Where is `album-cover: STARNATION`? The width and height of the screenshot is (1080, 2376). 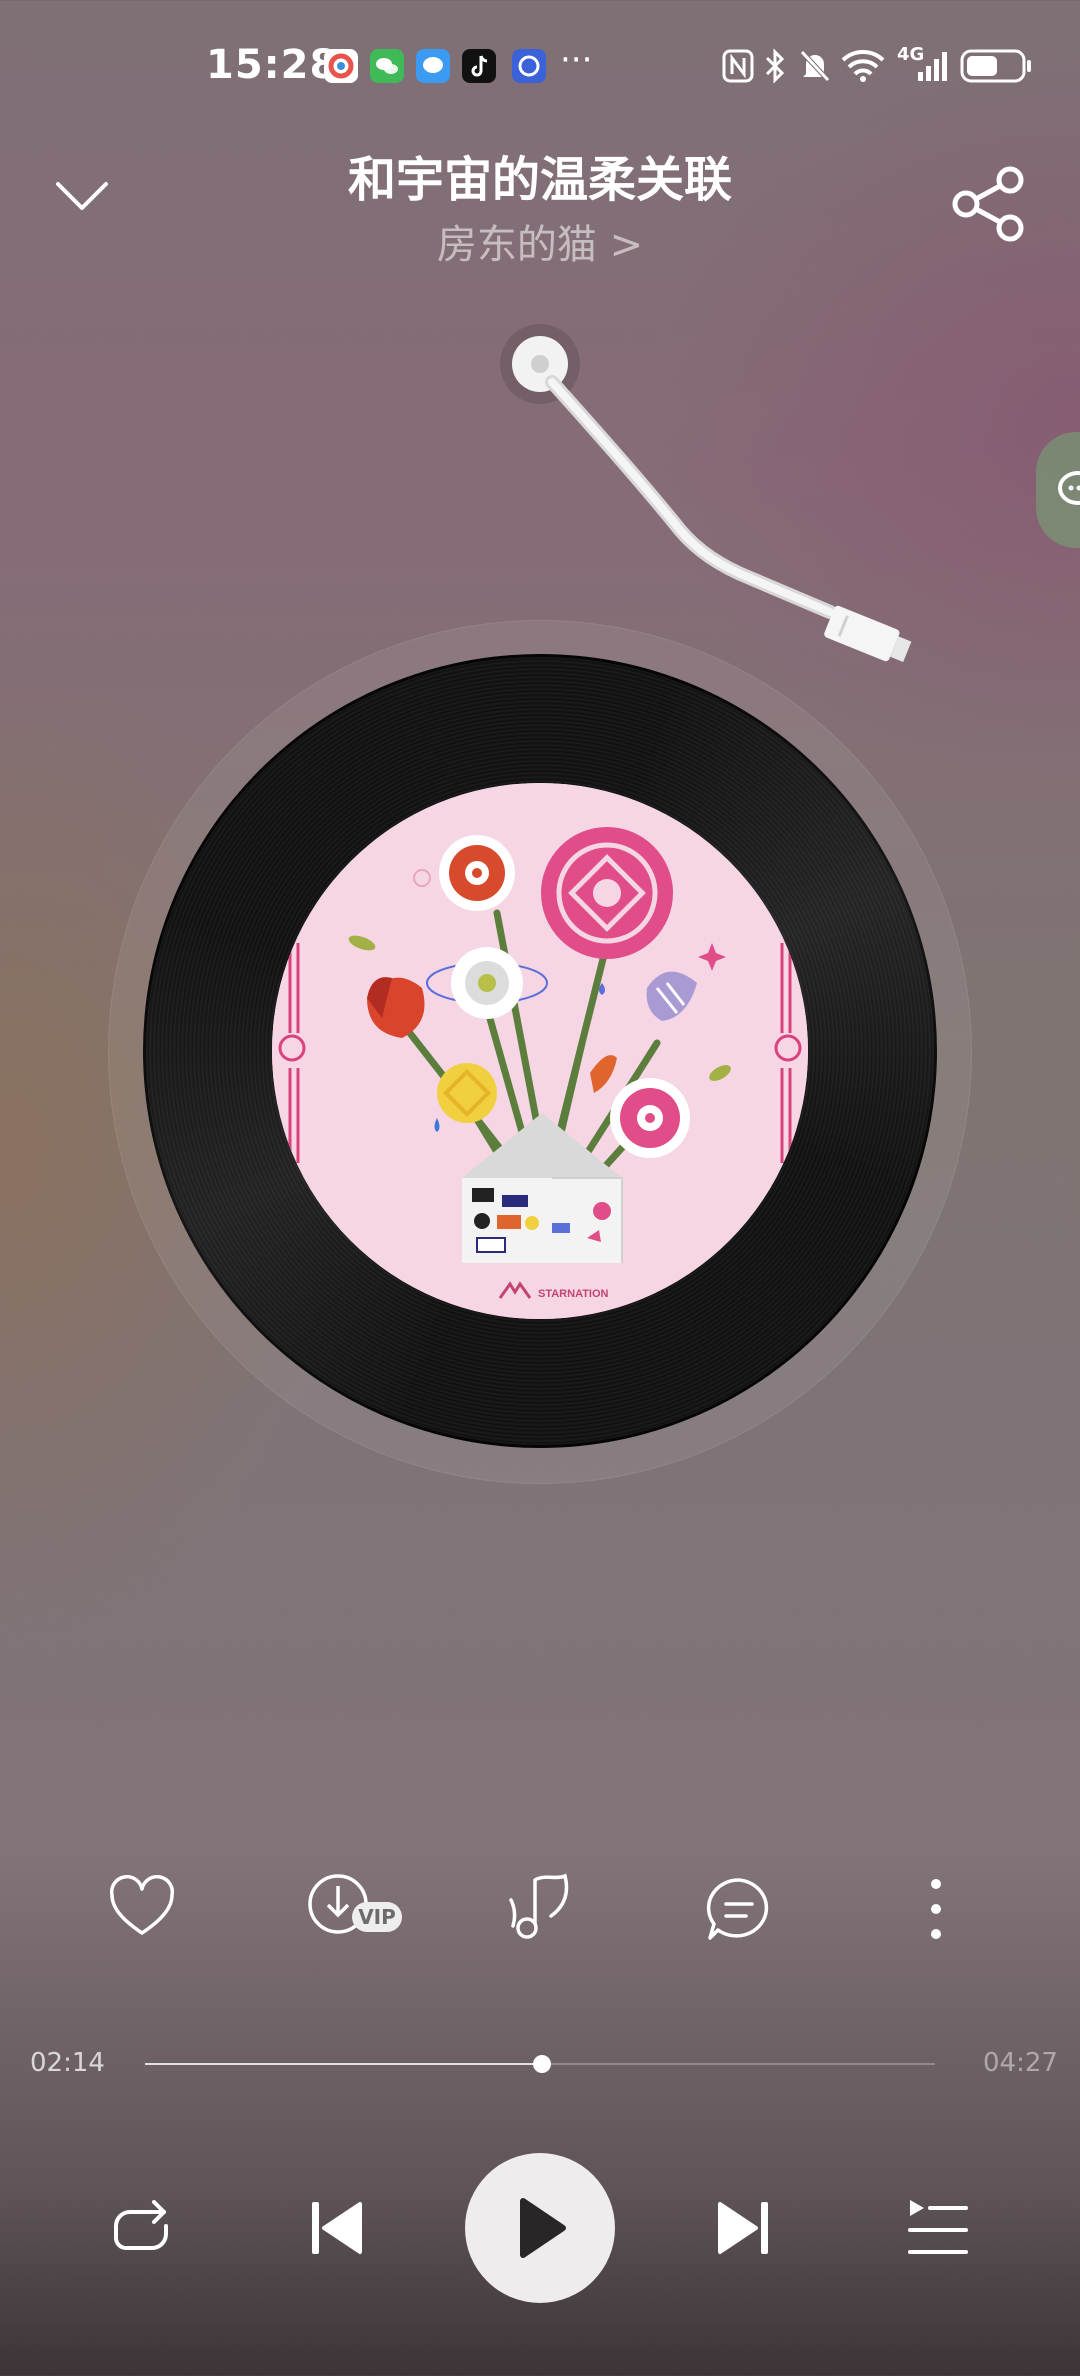
album-cover: STARNATION is located at coordinates (540, 1051).